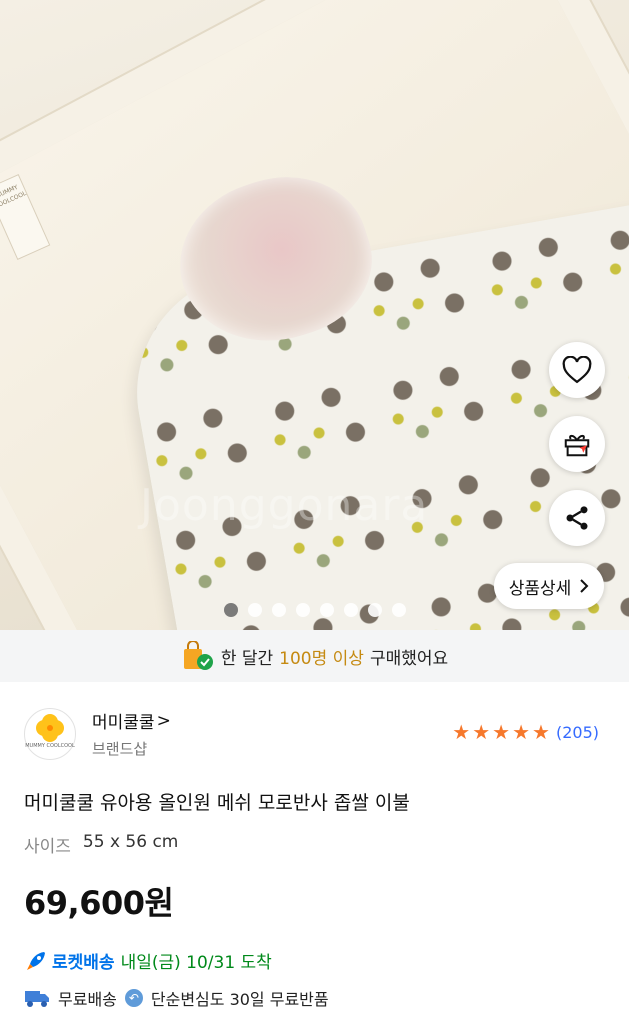 This screenshot has width=629, height=1024. I want to click on rocket-badge: 로켓배송, so click(69, 960).